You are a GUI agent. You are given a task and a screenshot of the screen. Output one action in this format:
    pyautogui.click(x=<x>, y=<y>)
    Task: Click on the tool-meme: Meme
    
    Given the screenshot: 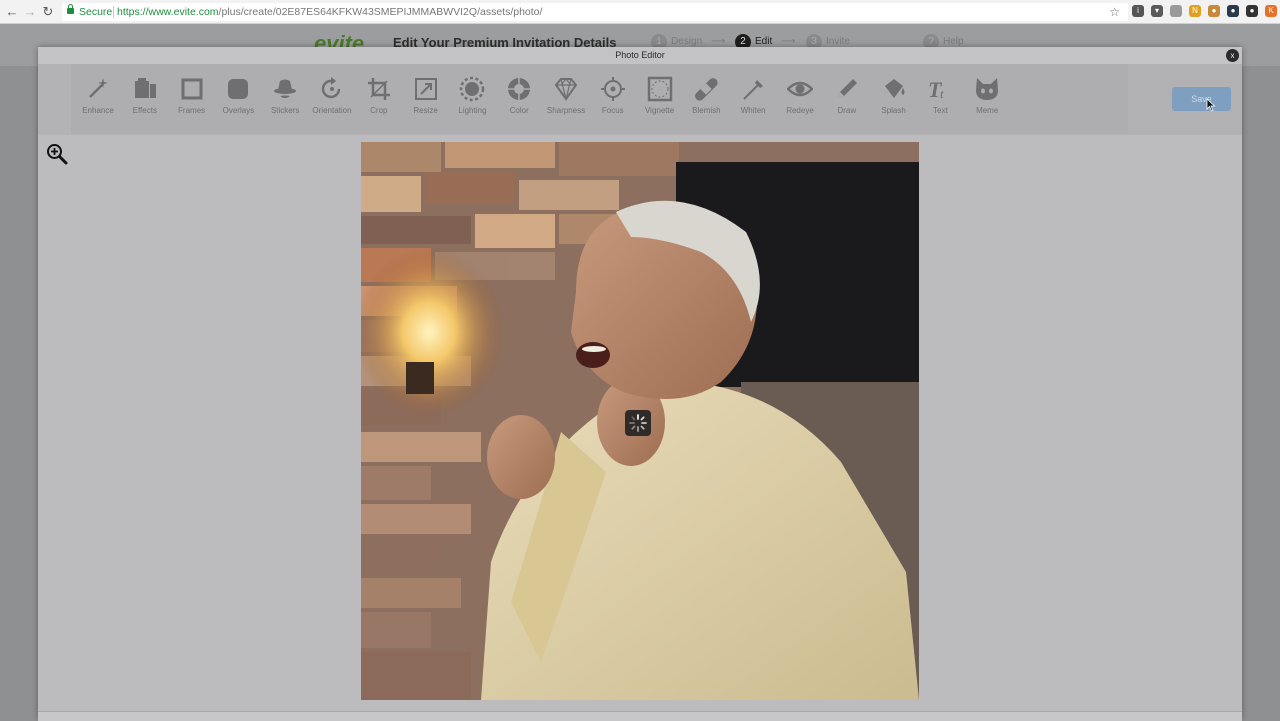 What is the action you would take?
    pyautogui.click(x=987, y=95)
    